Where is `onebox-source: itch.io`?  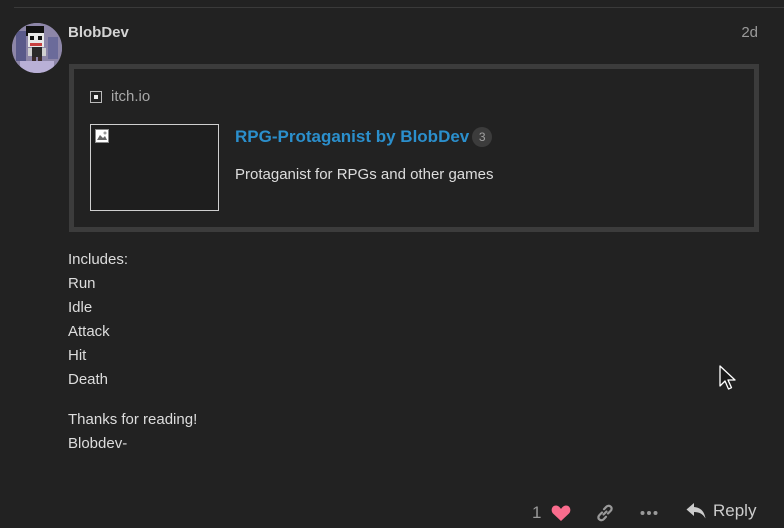
onebox-source: itch.io is located at coordinates (120, 96).